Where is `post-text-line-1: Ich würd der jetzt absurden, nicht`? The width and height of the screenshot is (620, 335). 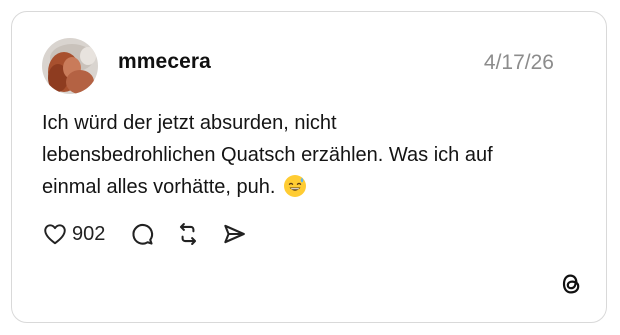 post-text-line-1: Ich würd der jetzt absurden, nicht is located at coordinates (189, 123).